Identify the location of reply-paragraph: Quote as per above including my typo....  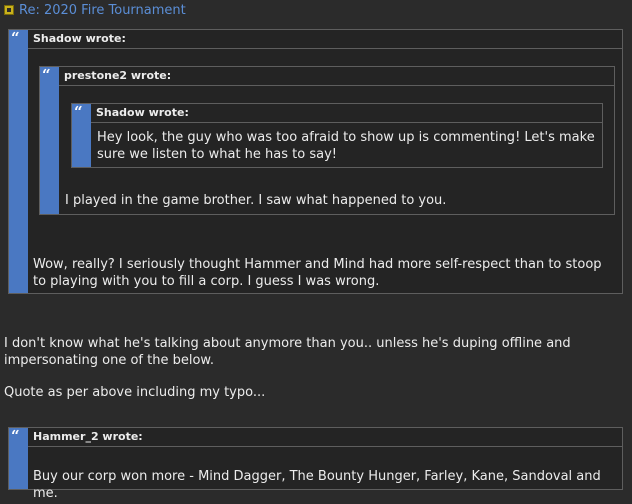
(135, 392).